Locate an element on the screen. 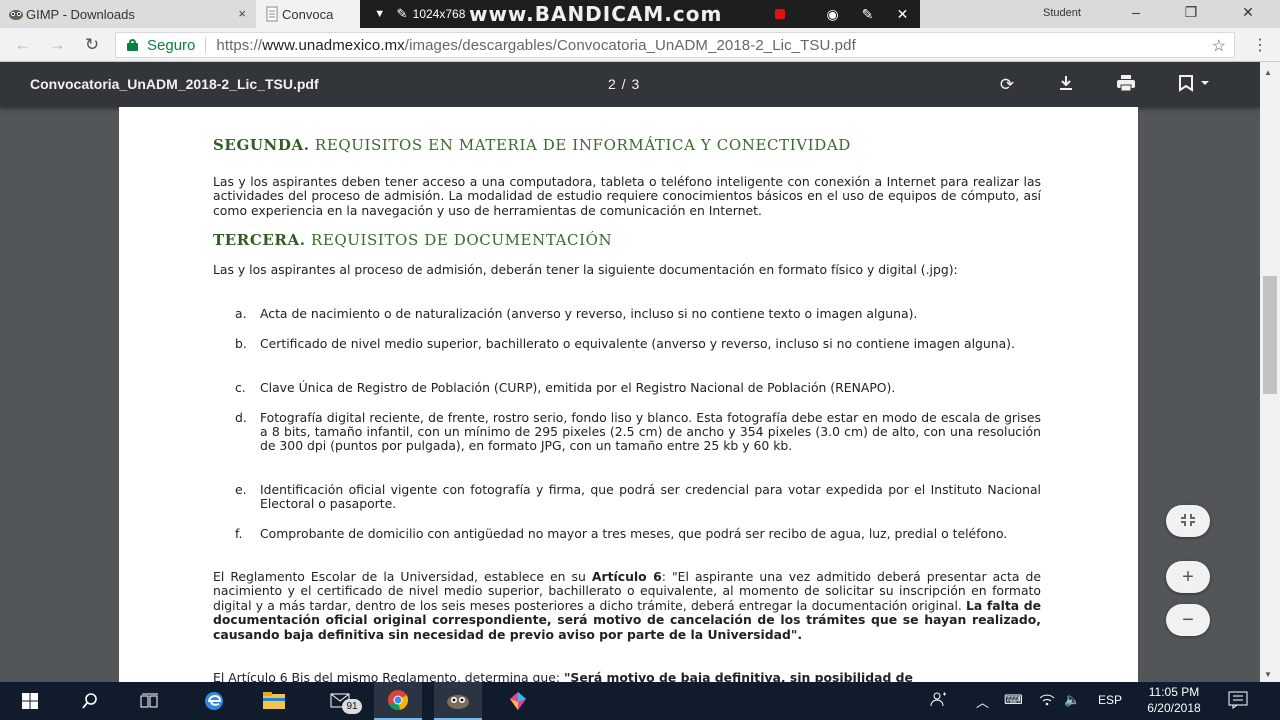 Image resolution: width=1280 pixels, height=720 pixels. camera-icon: ◉ is located at coordinates (832, 14).